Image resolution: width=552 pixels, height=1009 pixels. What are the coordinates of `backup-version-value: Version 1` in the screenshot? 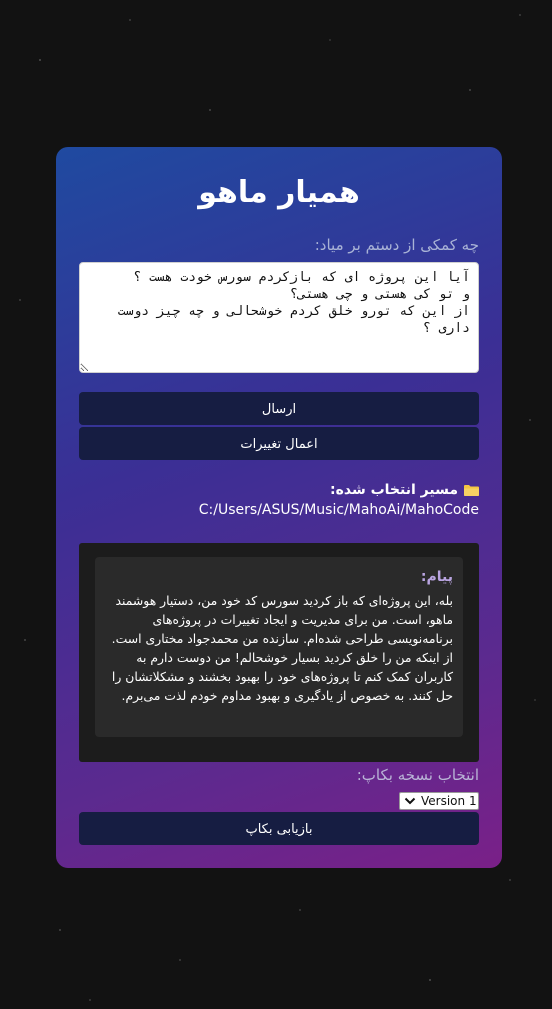 It's located at (449, 801).